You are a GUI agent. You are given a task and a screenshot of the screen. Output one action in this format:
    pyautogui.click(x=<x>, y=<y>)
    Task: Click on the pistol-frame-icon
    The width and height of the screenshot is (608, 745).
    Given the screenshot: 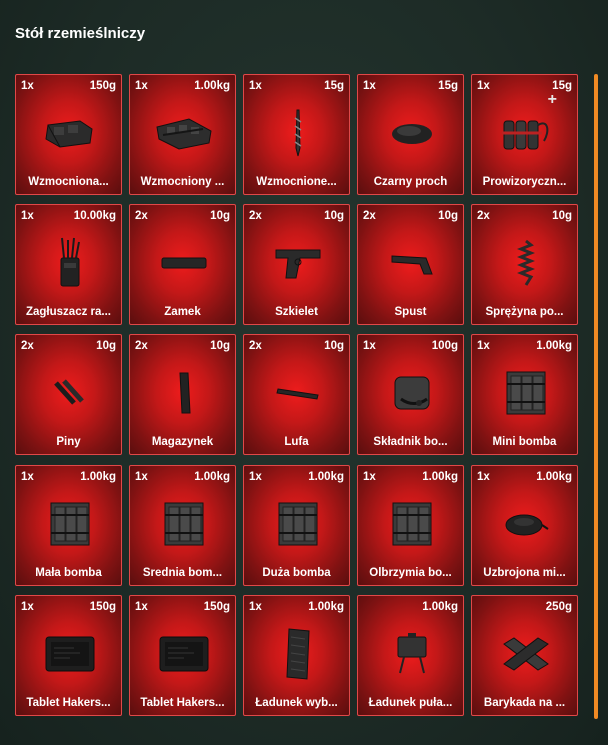 What is the action you would take?
    pyautogui.click(x=296, y=263)
    